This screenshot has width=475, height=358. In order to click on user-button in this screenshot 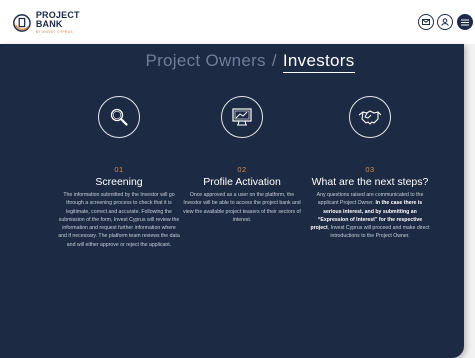, I will do `click(445, 22)`.